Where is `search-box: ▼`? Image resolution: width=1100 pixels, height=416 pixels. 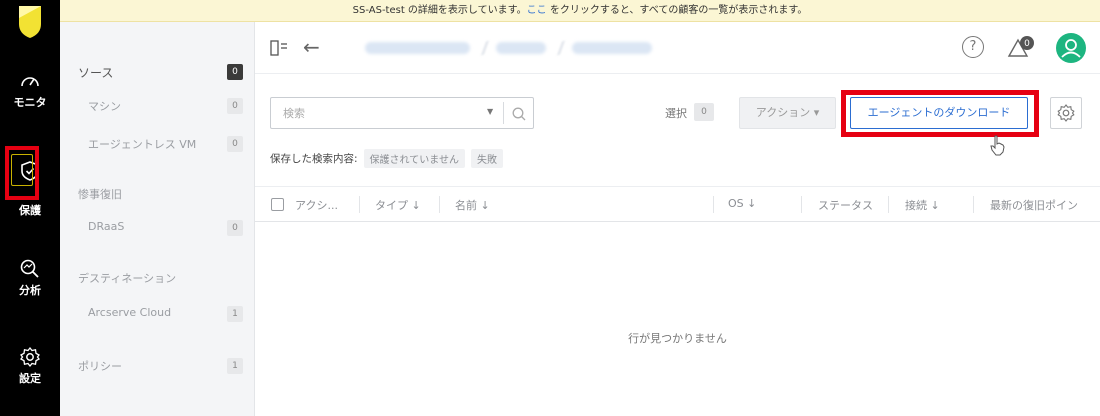
search-box: ▼ is located at coordinates (402, 113).